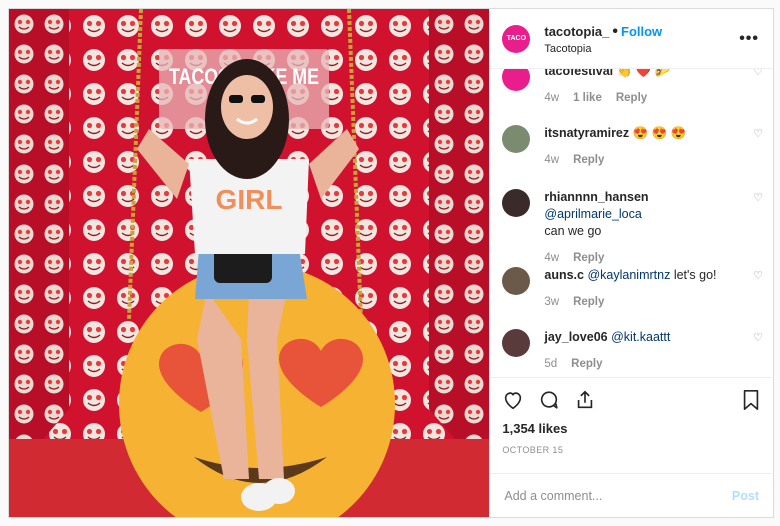  Describe the element at coordinates (575, 337) in the screenshot. I see `comment-username: jay_love06` at that location.